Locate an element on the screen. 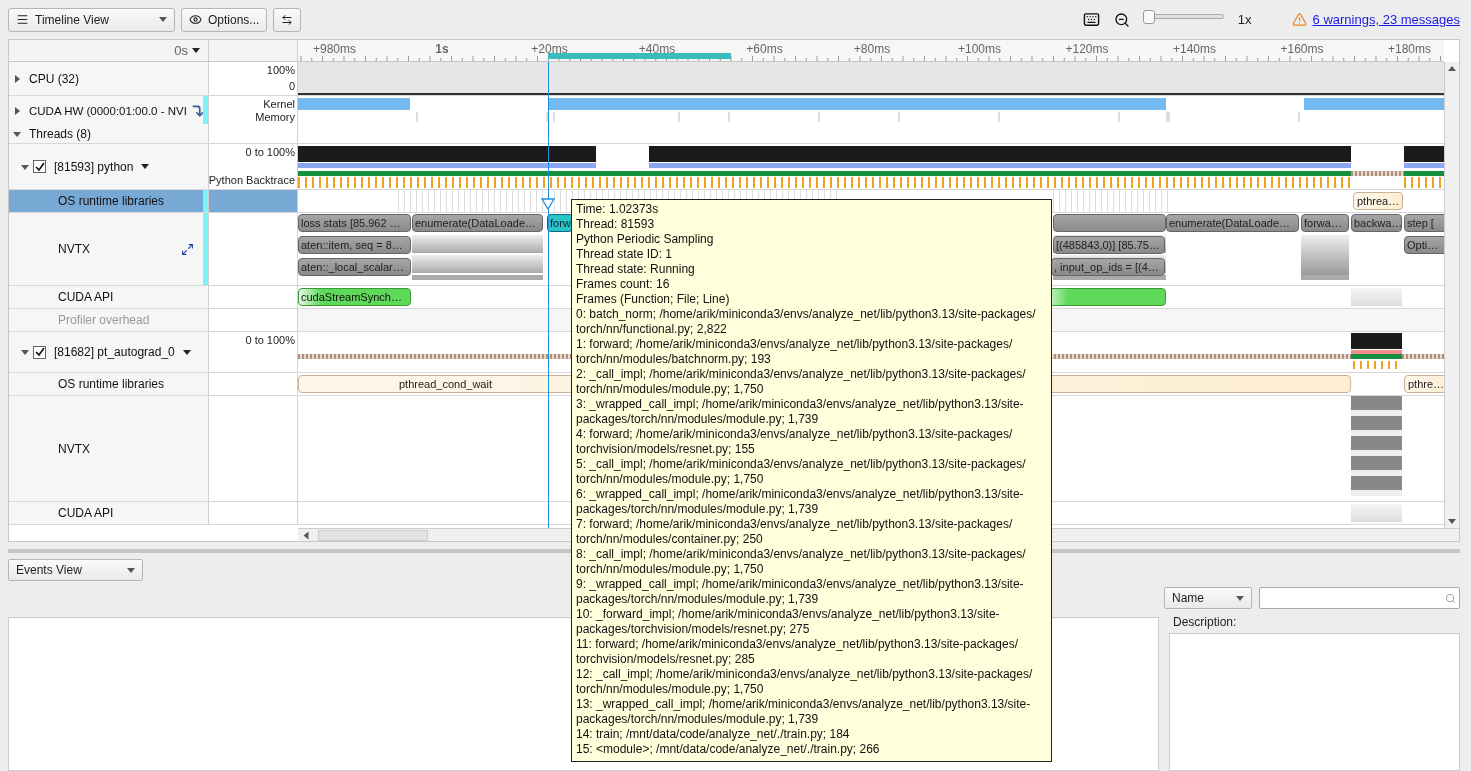 Image resolution: width=1471 pixels, height=771 pixels. track-scale-label: 0 is located at coordinates (291, 86).